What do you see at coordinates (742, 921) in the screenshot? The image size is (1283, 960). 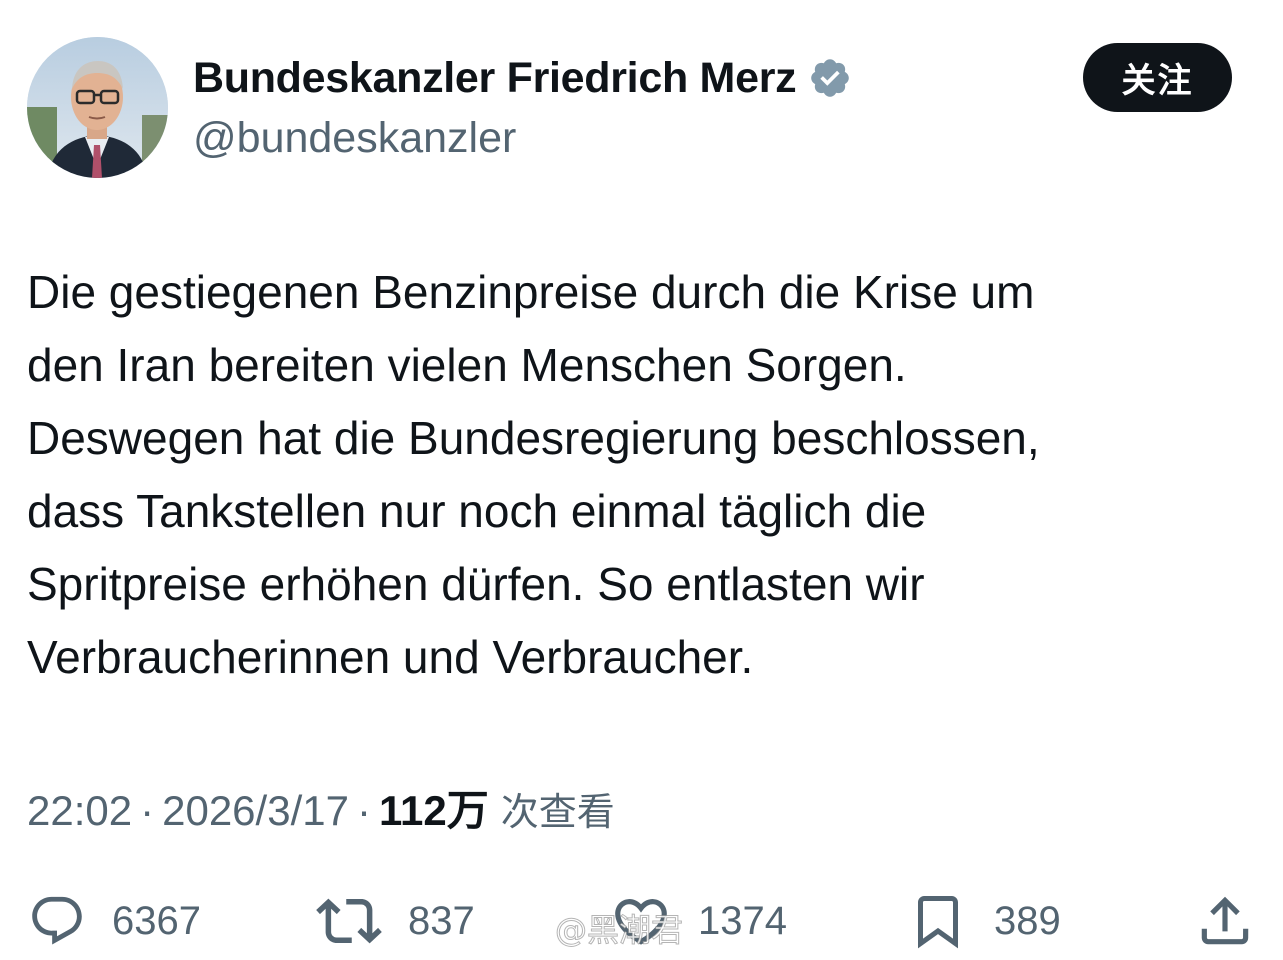 I see `like-count: 1374` at bounding box center [742, 921].